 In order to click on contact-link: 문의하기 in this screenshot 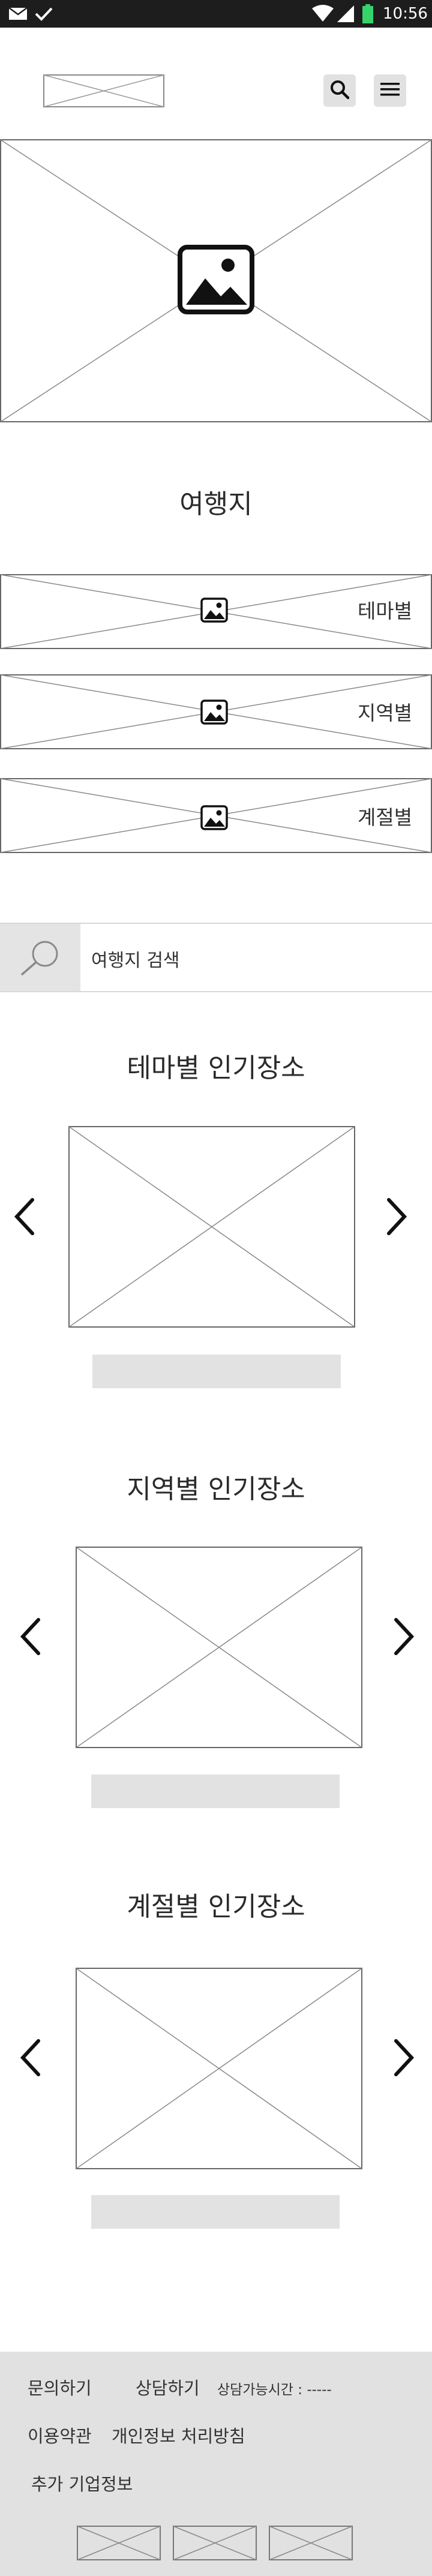, I will do `click(60, 2387)`.